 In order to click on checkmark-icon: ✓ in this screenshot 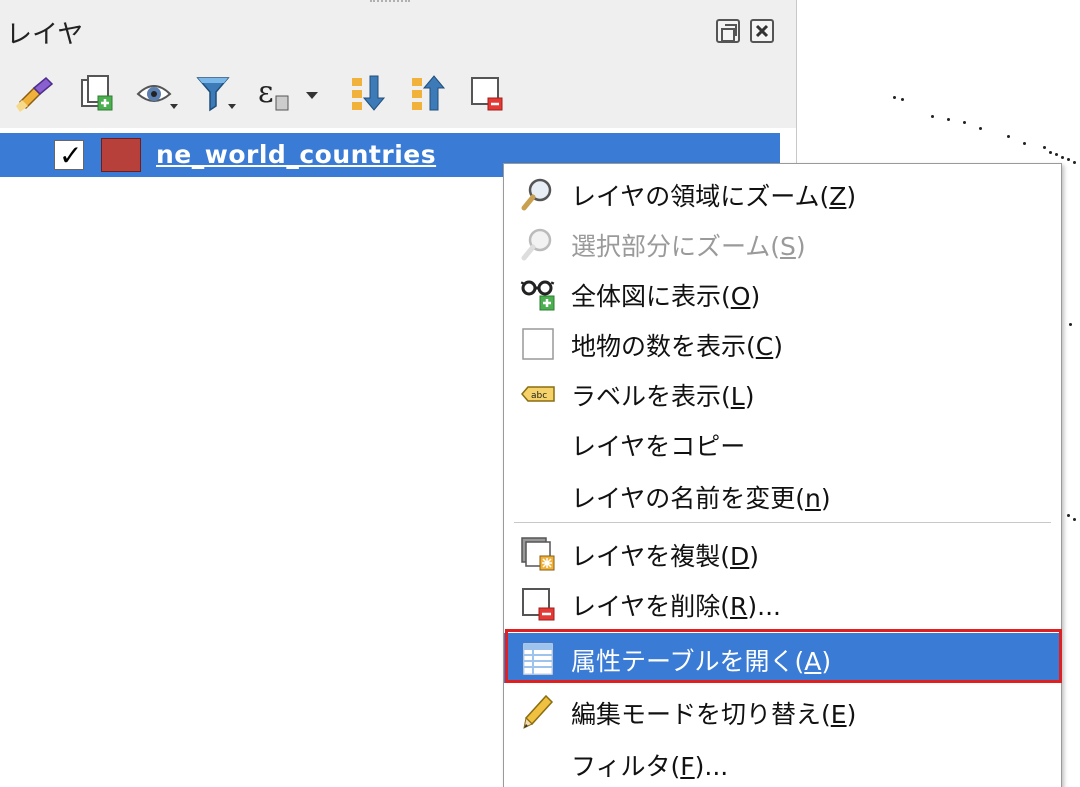, I will do `click(71, 155)`.